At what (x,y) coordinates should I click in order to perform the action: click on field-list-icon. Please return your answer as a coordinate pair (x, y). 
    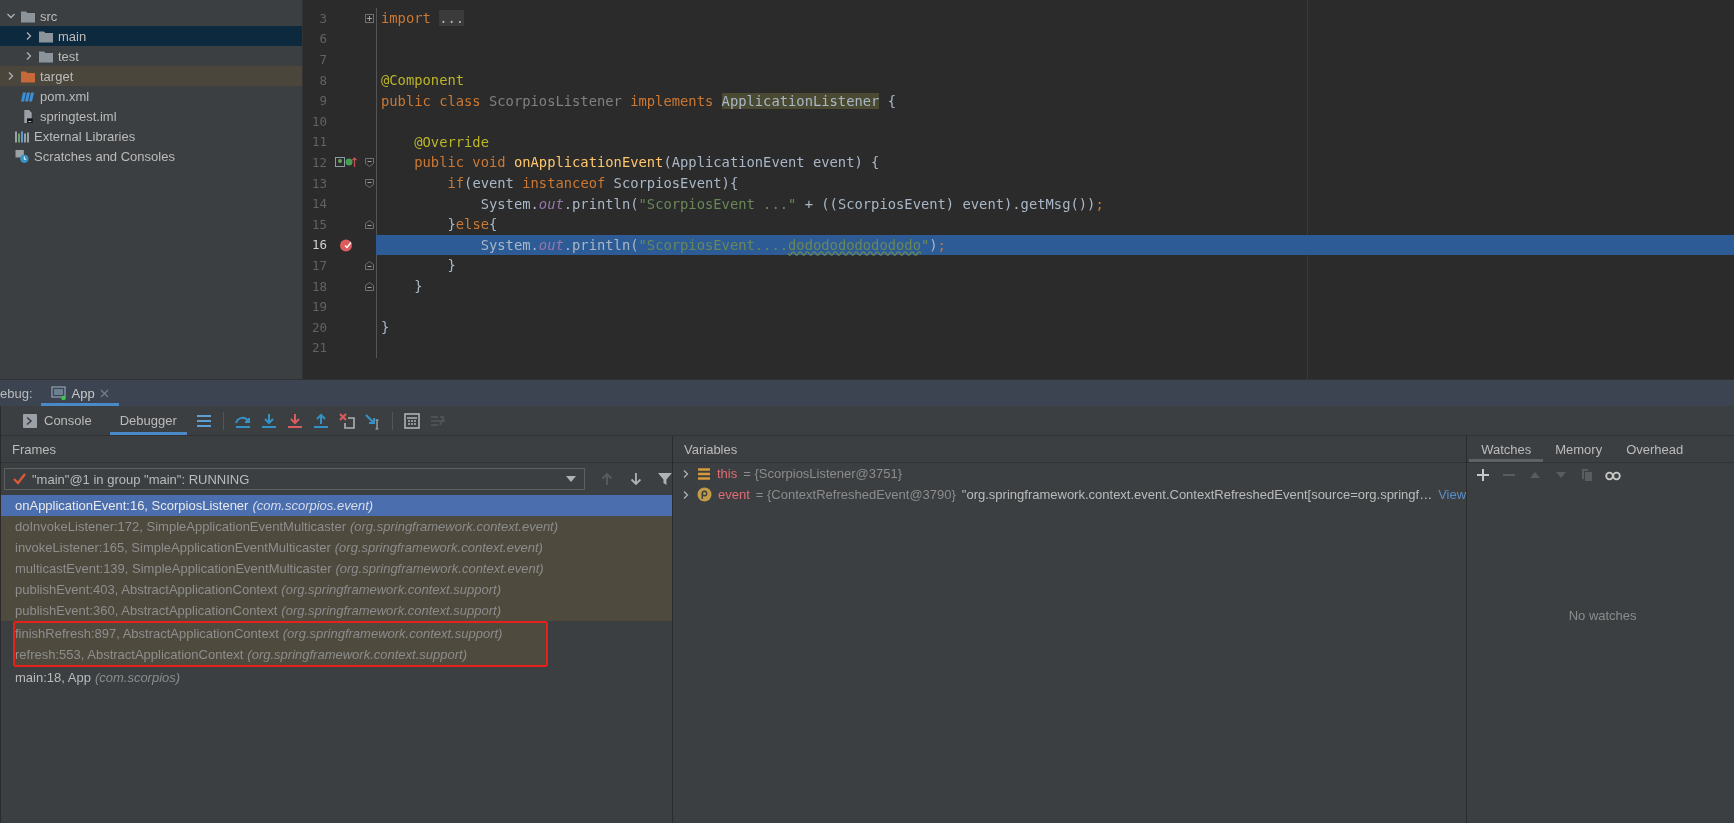
    Looking at the image, I should click on (704, 473).